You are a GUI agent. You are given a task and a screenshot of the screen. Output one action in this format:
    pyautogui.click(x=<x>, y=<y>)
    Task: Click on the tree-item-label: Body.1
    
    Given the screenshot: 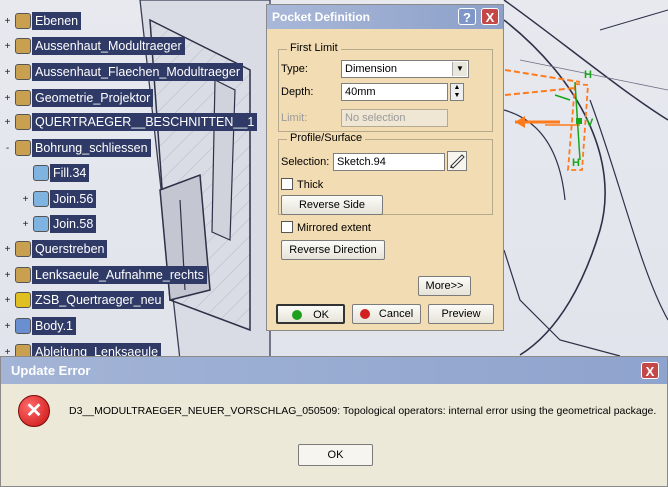 What is the action you would take?
    pyautogui.click(x=54, y=326)
    